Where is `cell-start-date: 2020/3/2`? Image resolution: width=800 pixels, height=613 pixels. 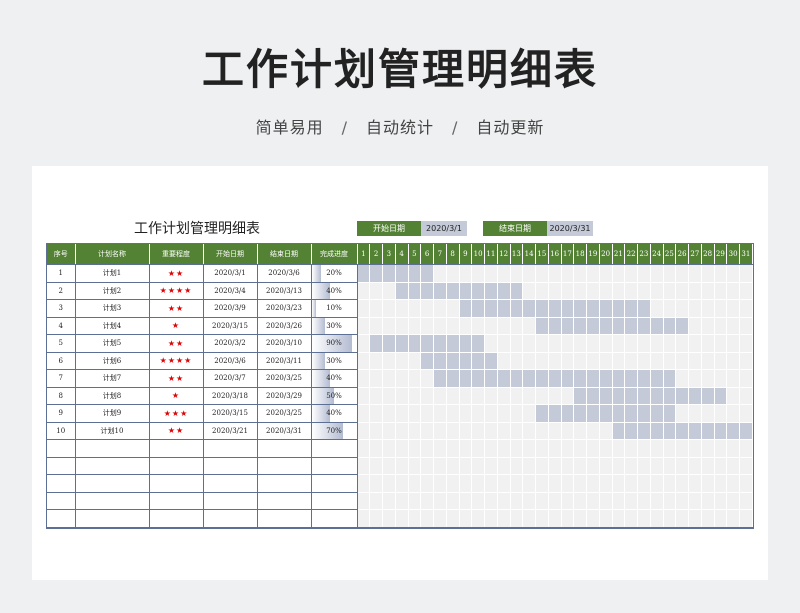 cell-start-date: 2020/3/2 is located at coordinates (230, 343).